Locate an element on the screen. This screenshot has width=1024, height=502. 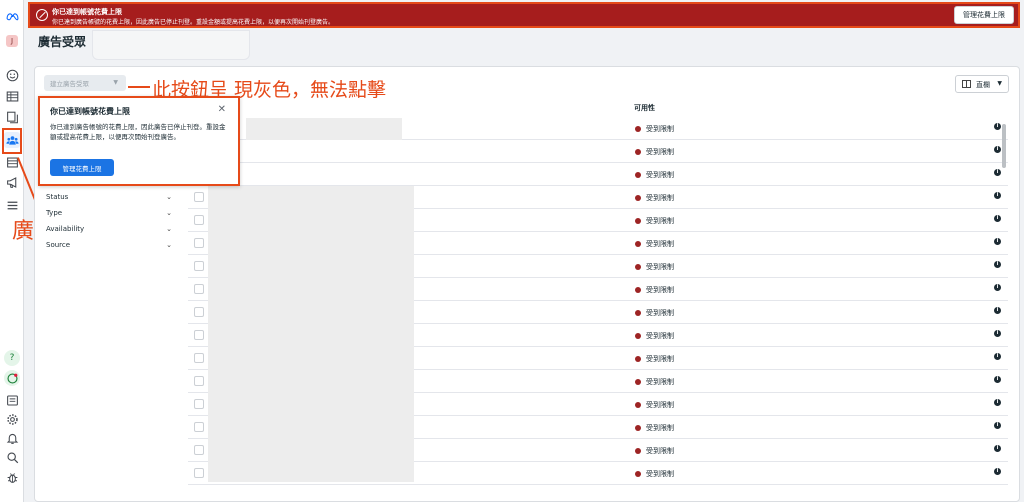
bug-icon is located at coordinates (12, 477).